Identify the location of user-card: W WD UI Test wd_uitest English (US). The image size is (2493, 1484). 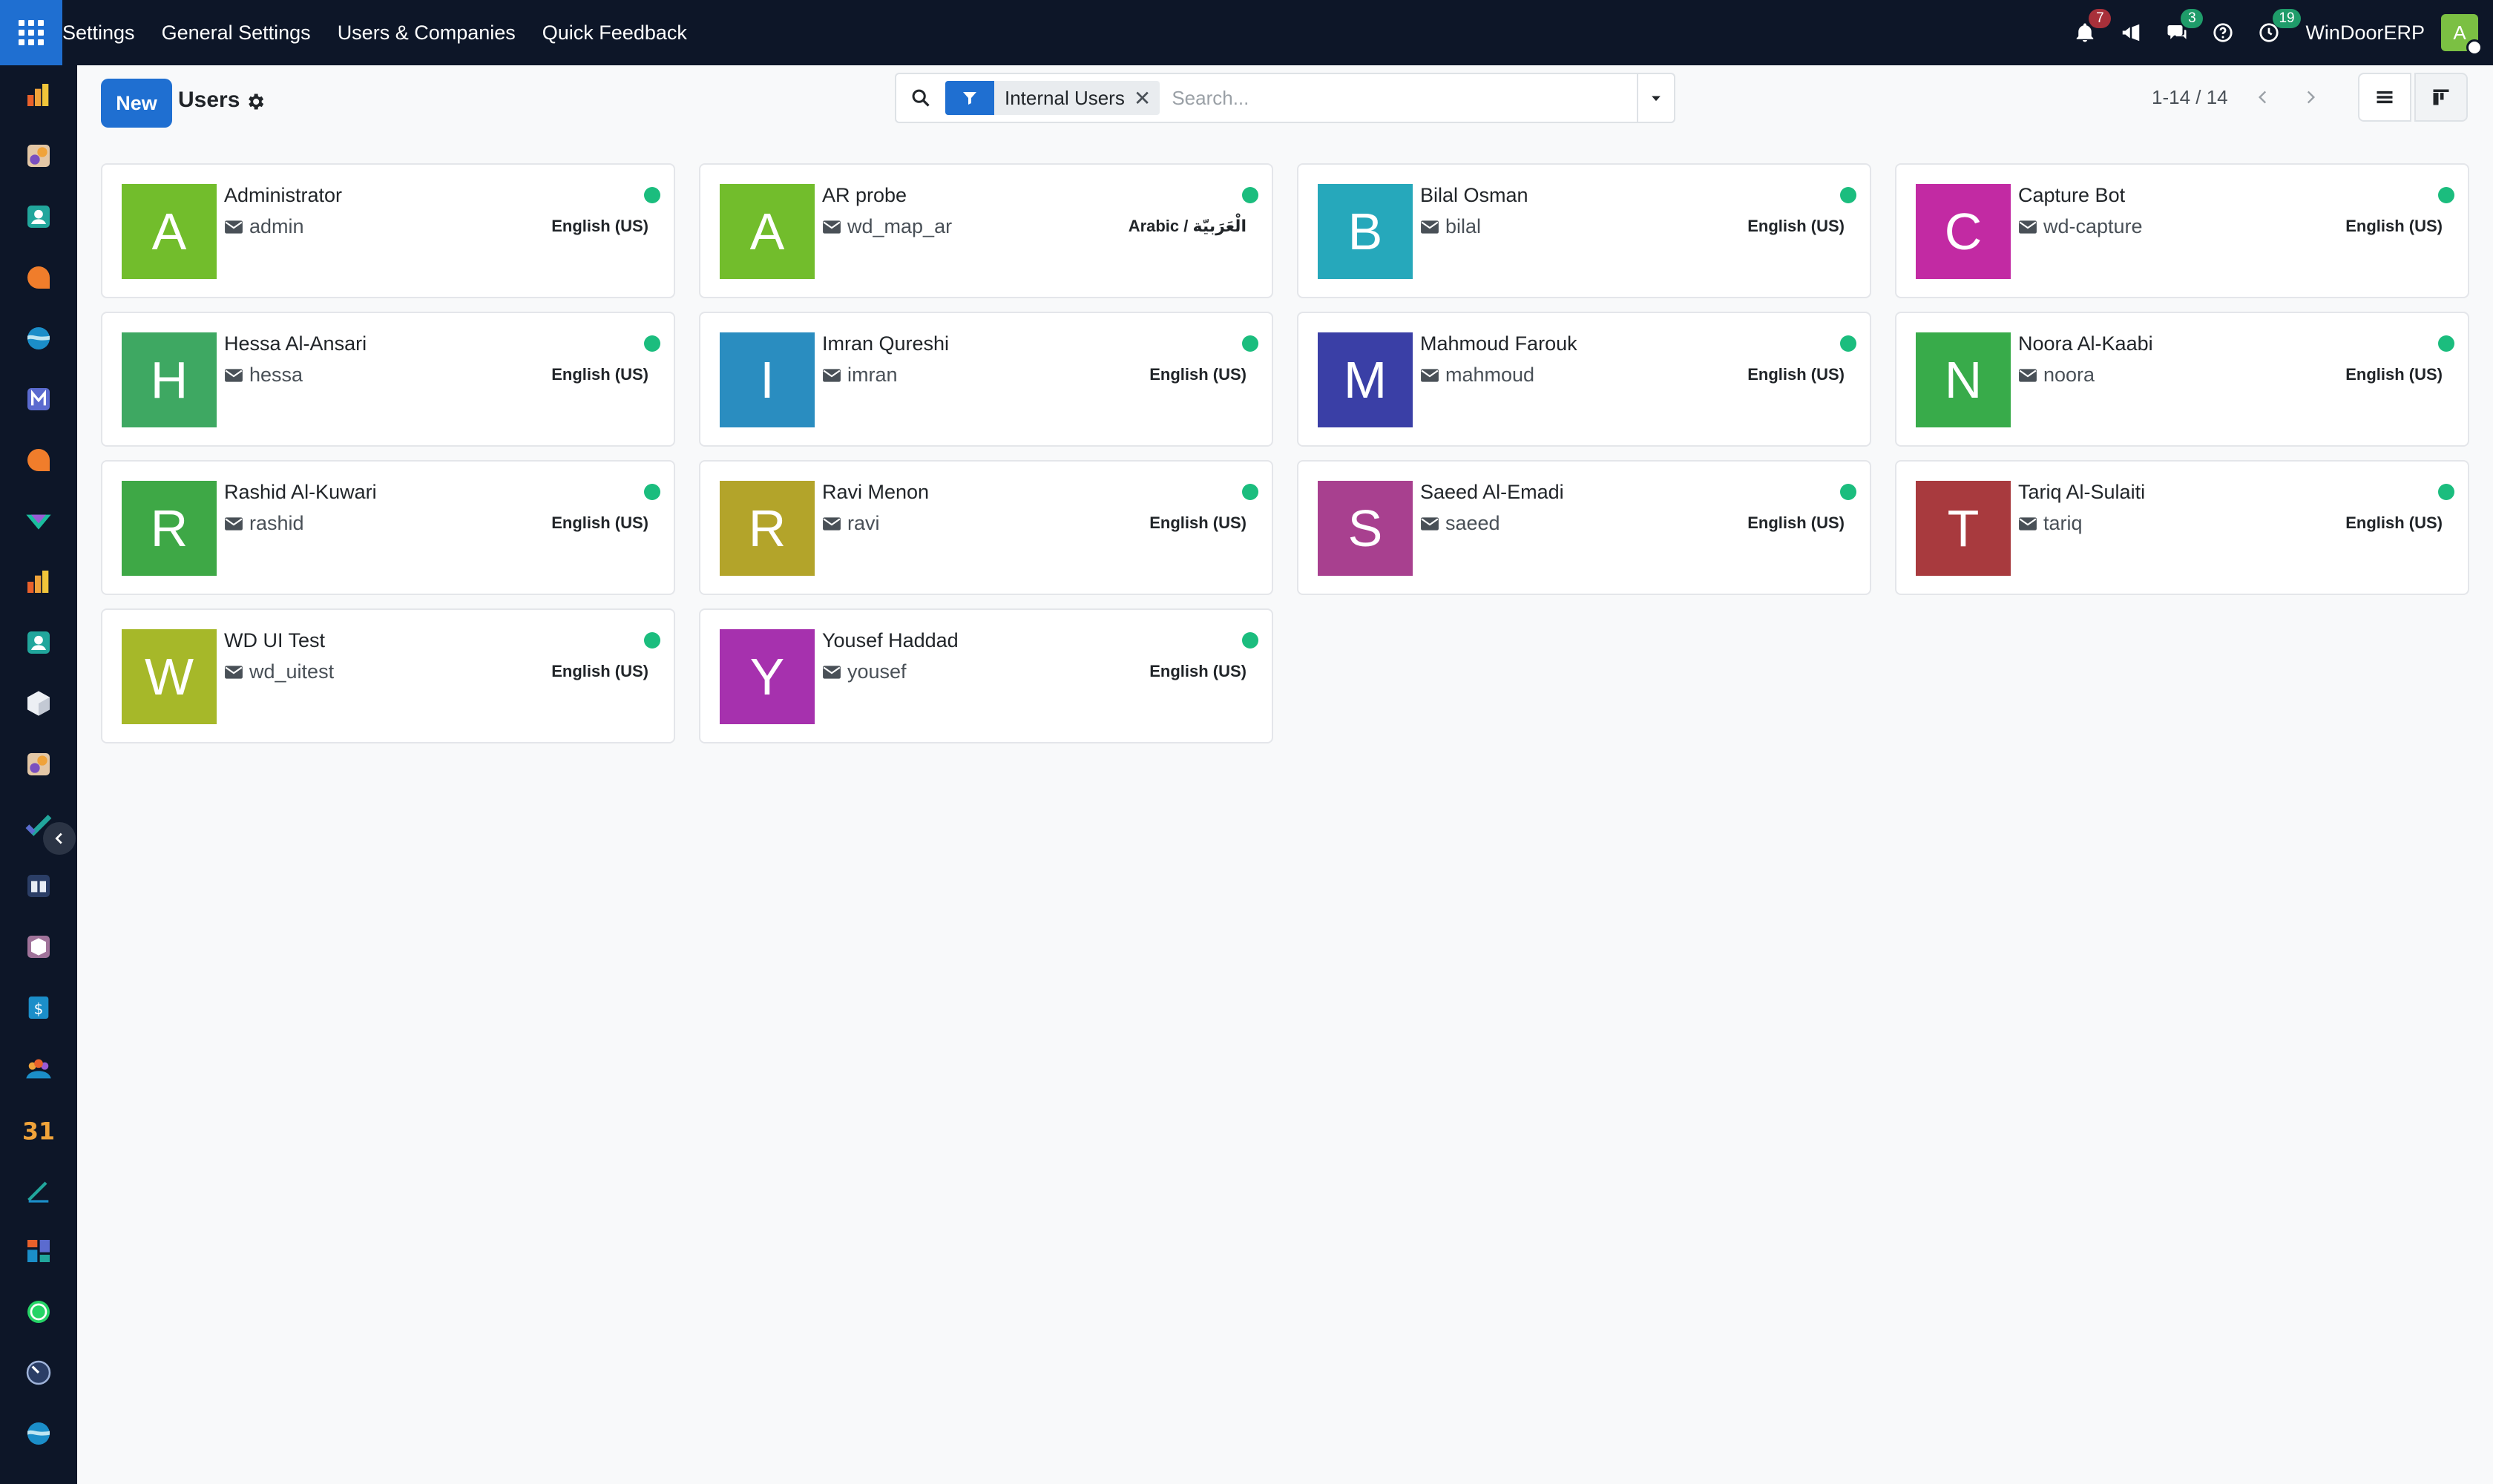
(388, 675).